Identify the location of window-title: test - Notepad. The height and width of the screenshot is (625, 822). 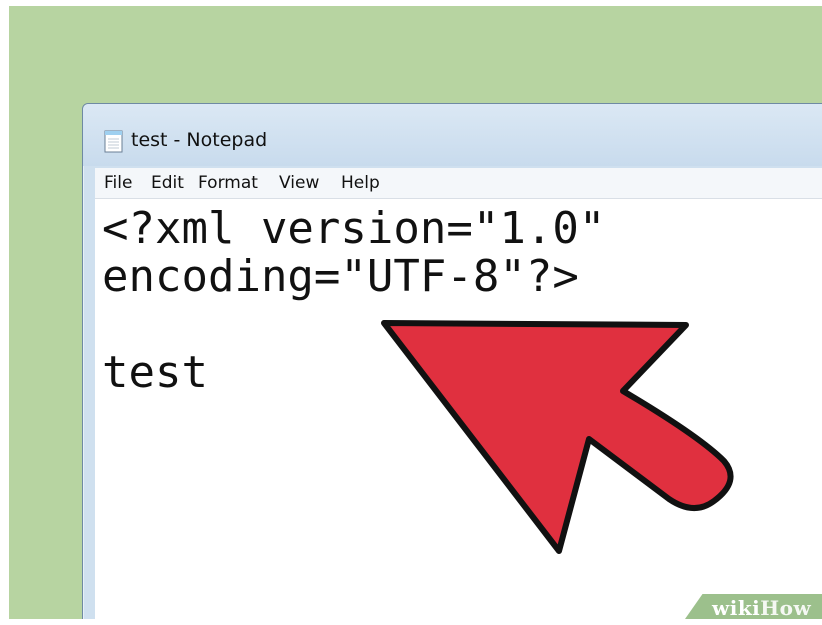
(199, 140).